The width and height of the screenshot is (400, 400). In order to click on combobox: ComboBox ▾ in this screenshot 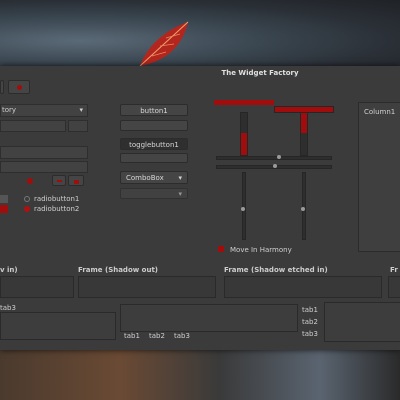, I will do `click(154, 177)`.